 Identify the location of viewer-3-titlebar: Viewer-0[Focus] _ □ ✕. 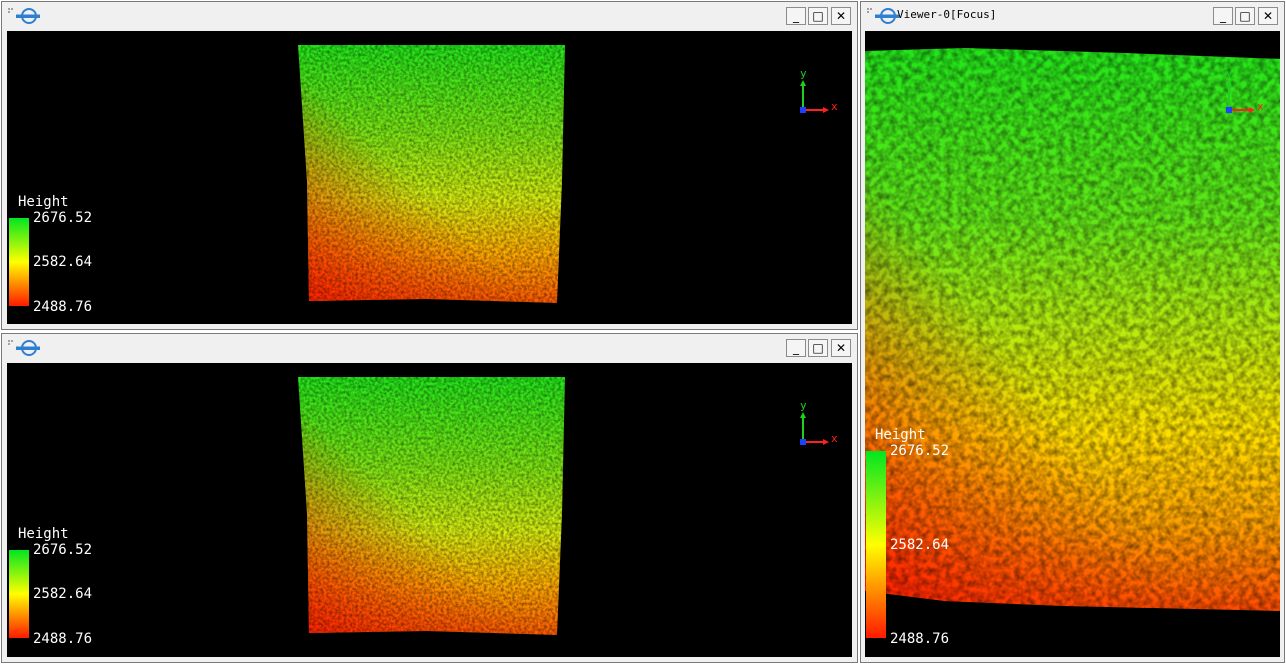
(1072, 16).